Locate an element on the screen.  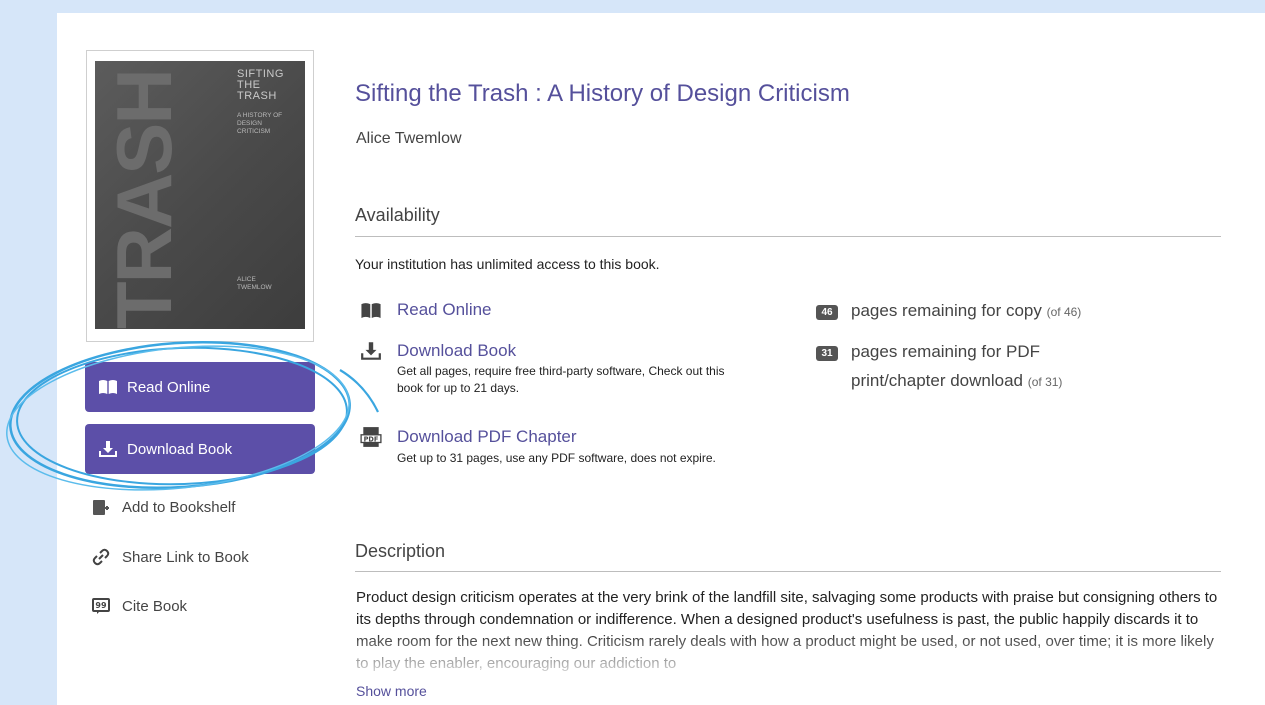
quote-icon: 99 is located at coordinates (101, 606).